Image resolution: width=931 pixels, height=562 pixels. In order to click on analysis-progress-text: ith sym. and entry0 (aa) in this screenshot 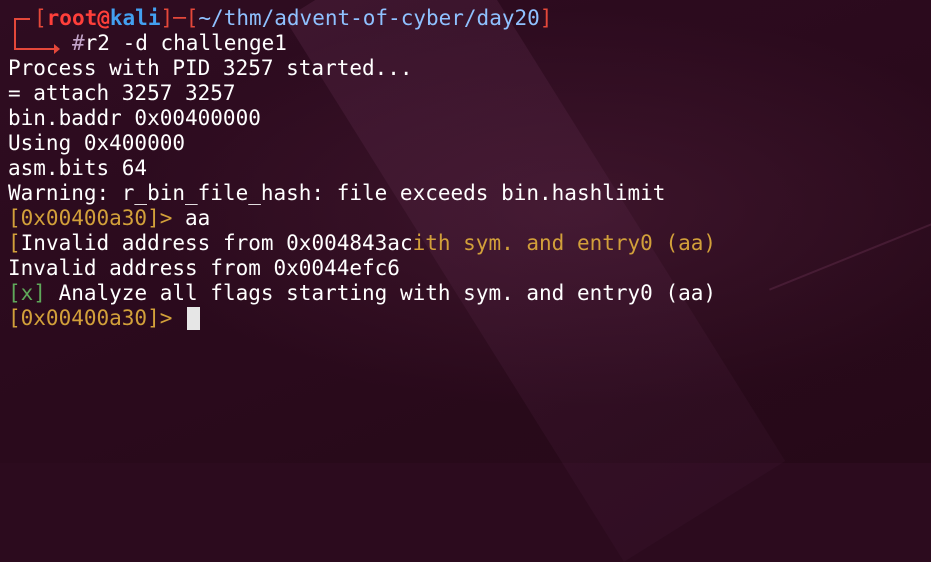, I will do `click(564, 243)`.